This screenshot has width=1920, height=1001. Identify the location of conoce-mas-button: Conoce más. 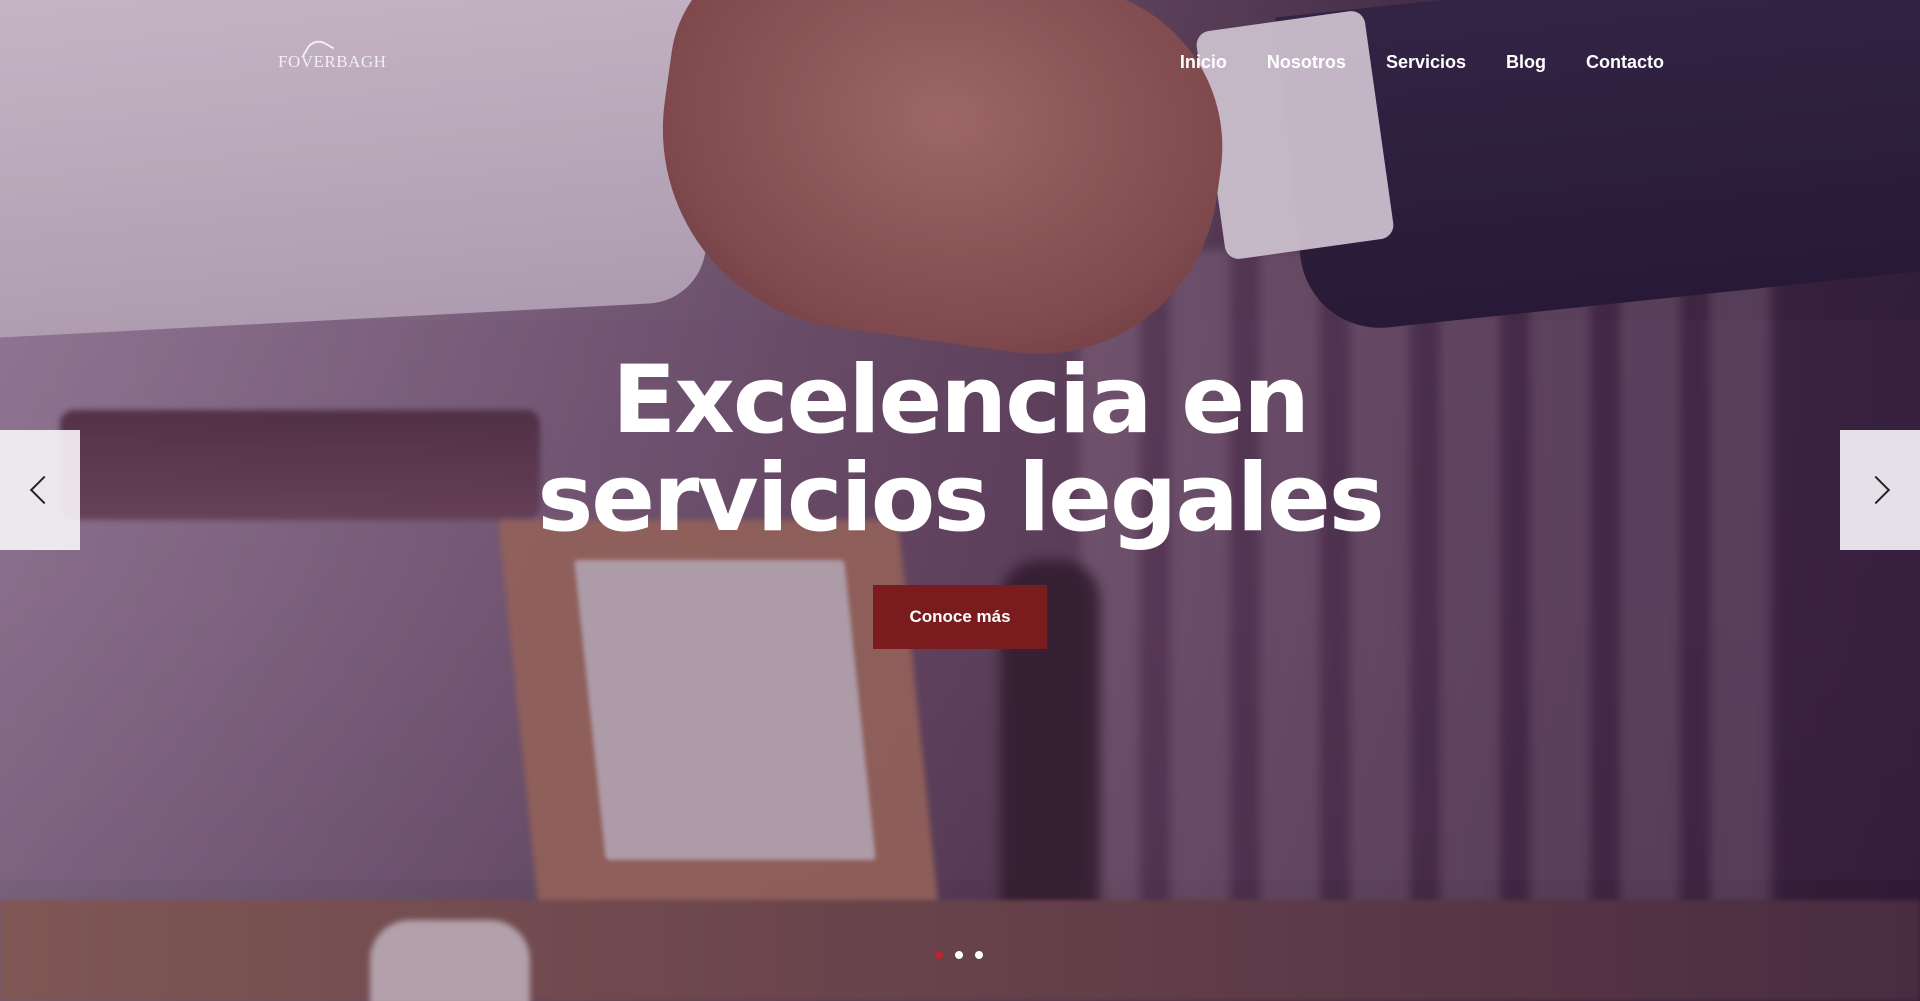
(960, 617).